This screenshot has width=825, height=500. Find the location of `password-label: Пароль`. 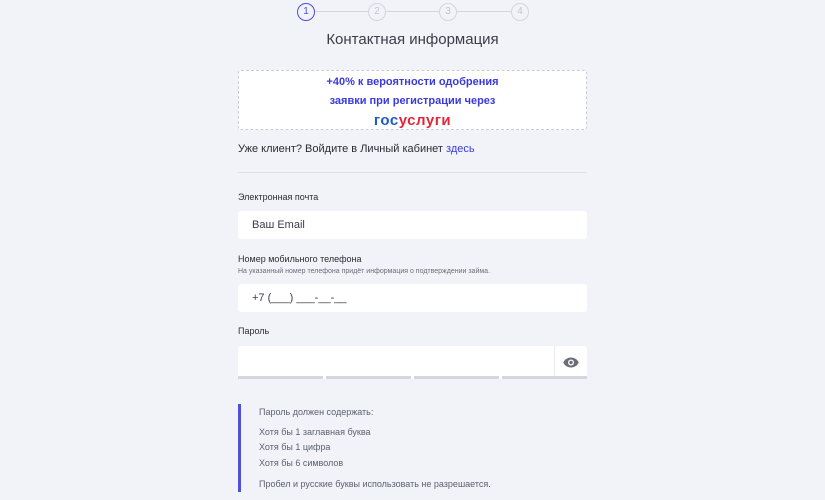

password-label: Пароль is located at coordinates (254, 331).